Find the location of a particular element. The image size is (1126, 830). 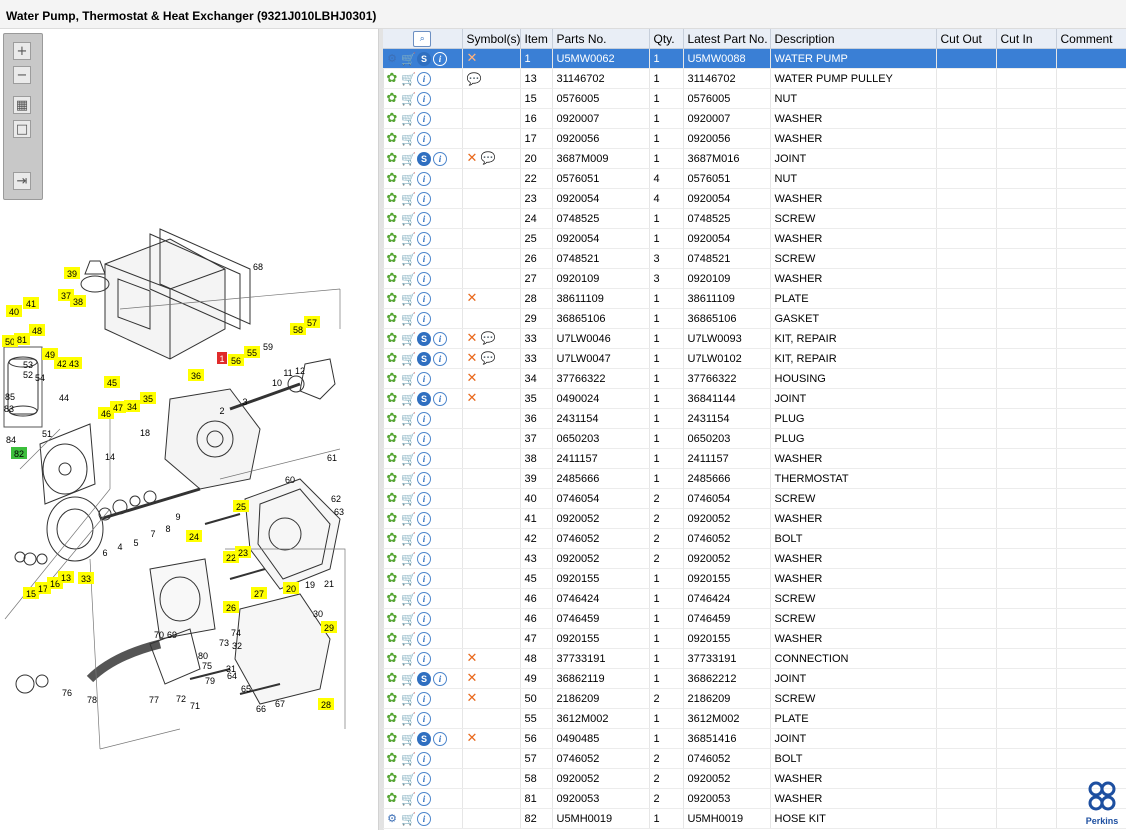

callout-44: 44 is located at coordinates (64, 398).